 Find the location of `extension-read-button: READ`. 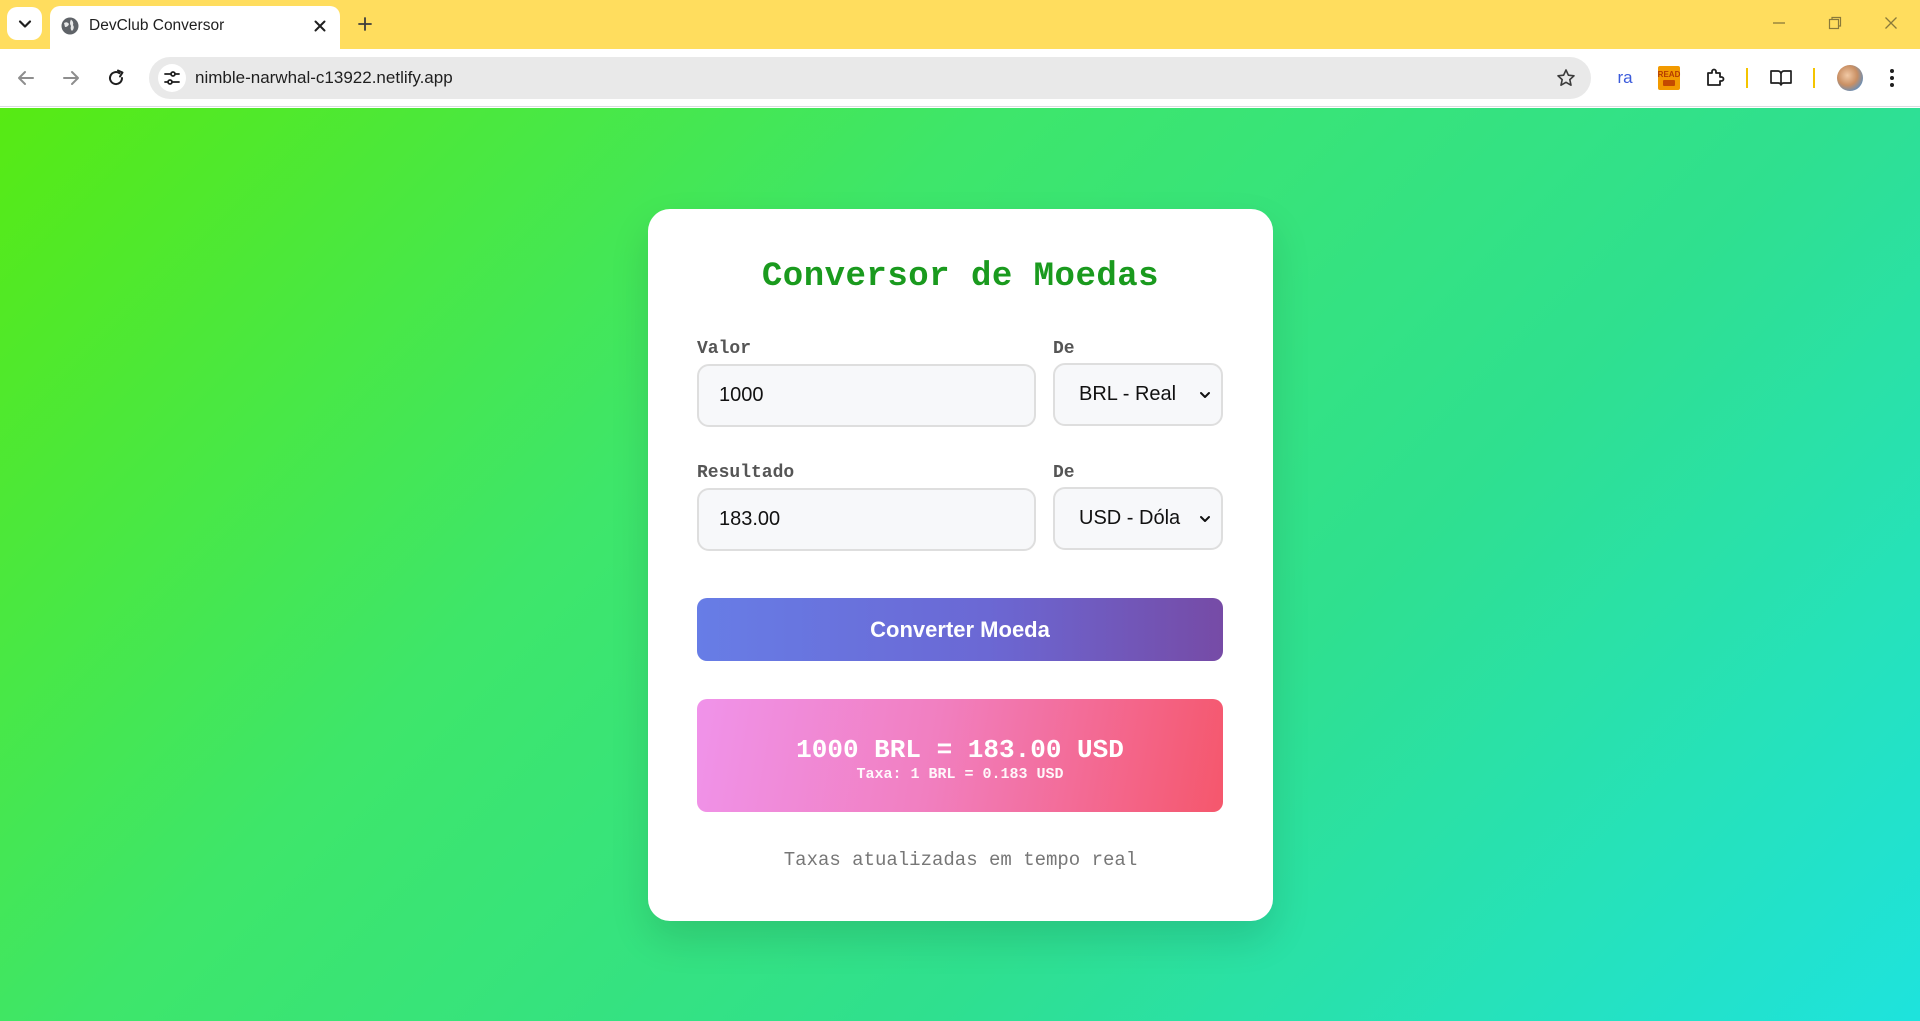

extension-read-button: READ is located at coordinates (1669, 78).